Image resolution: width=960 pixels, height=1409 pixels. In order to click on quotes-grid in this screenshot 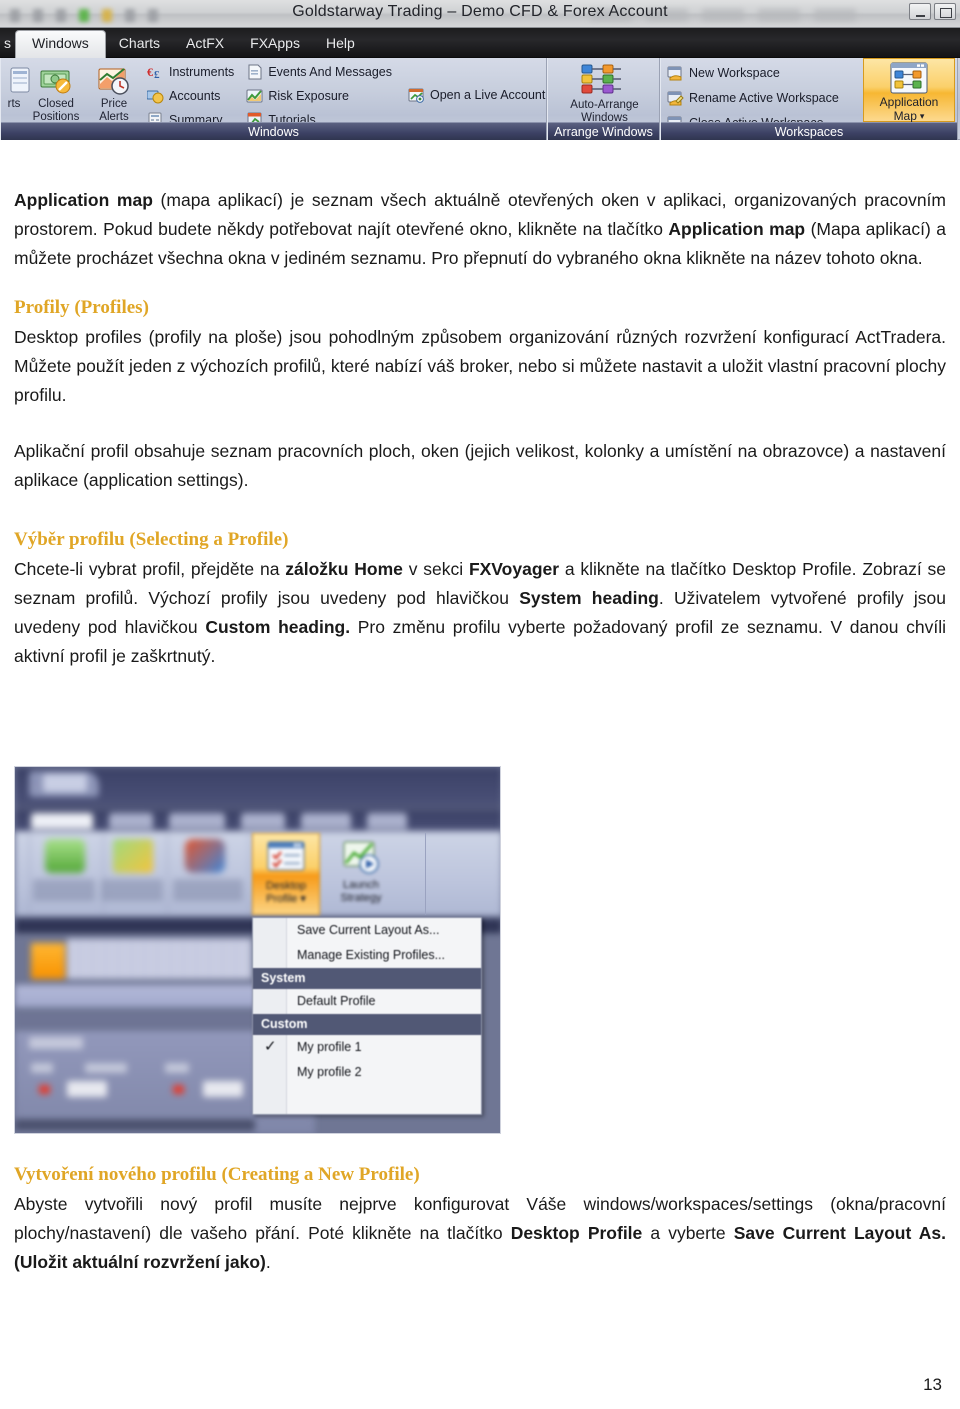, I will do `click(159, 959)`.